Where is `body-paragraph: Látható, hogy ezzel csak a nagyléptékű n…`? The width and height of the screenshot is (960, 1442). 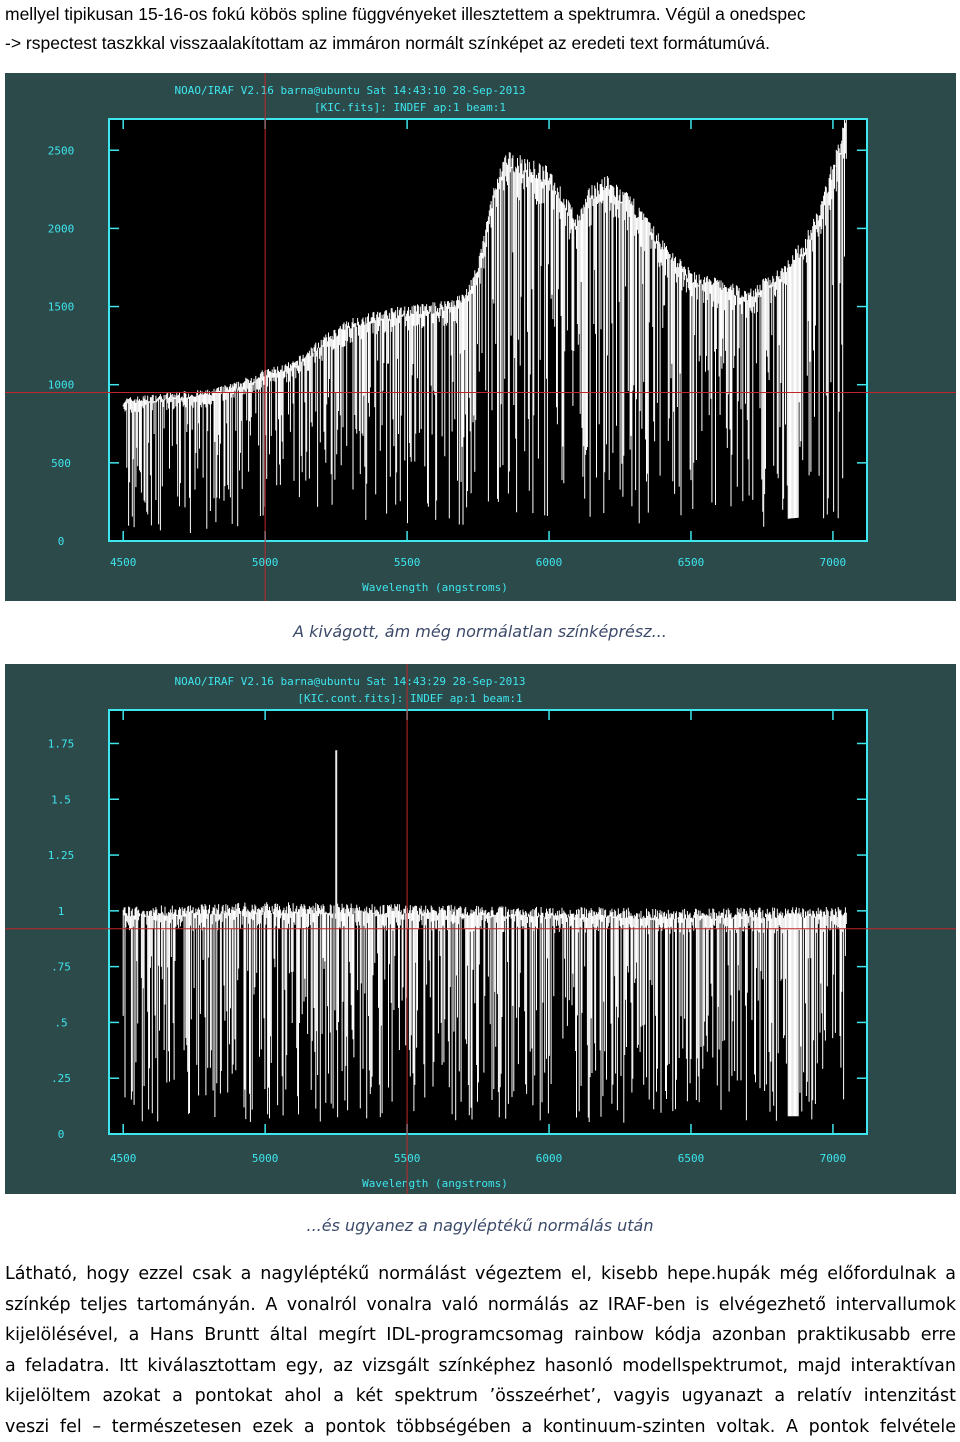
body-paragraph: Látható, hogy ezzel csak a nagyléptékű n… is located at coordinates (480, 1350).